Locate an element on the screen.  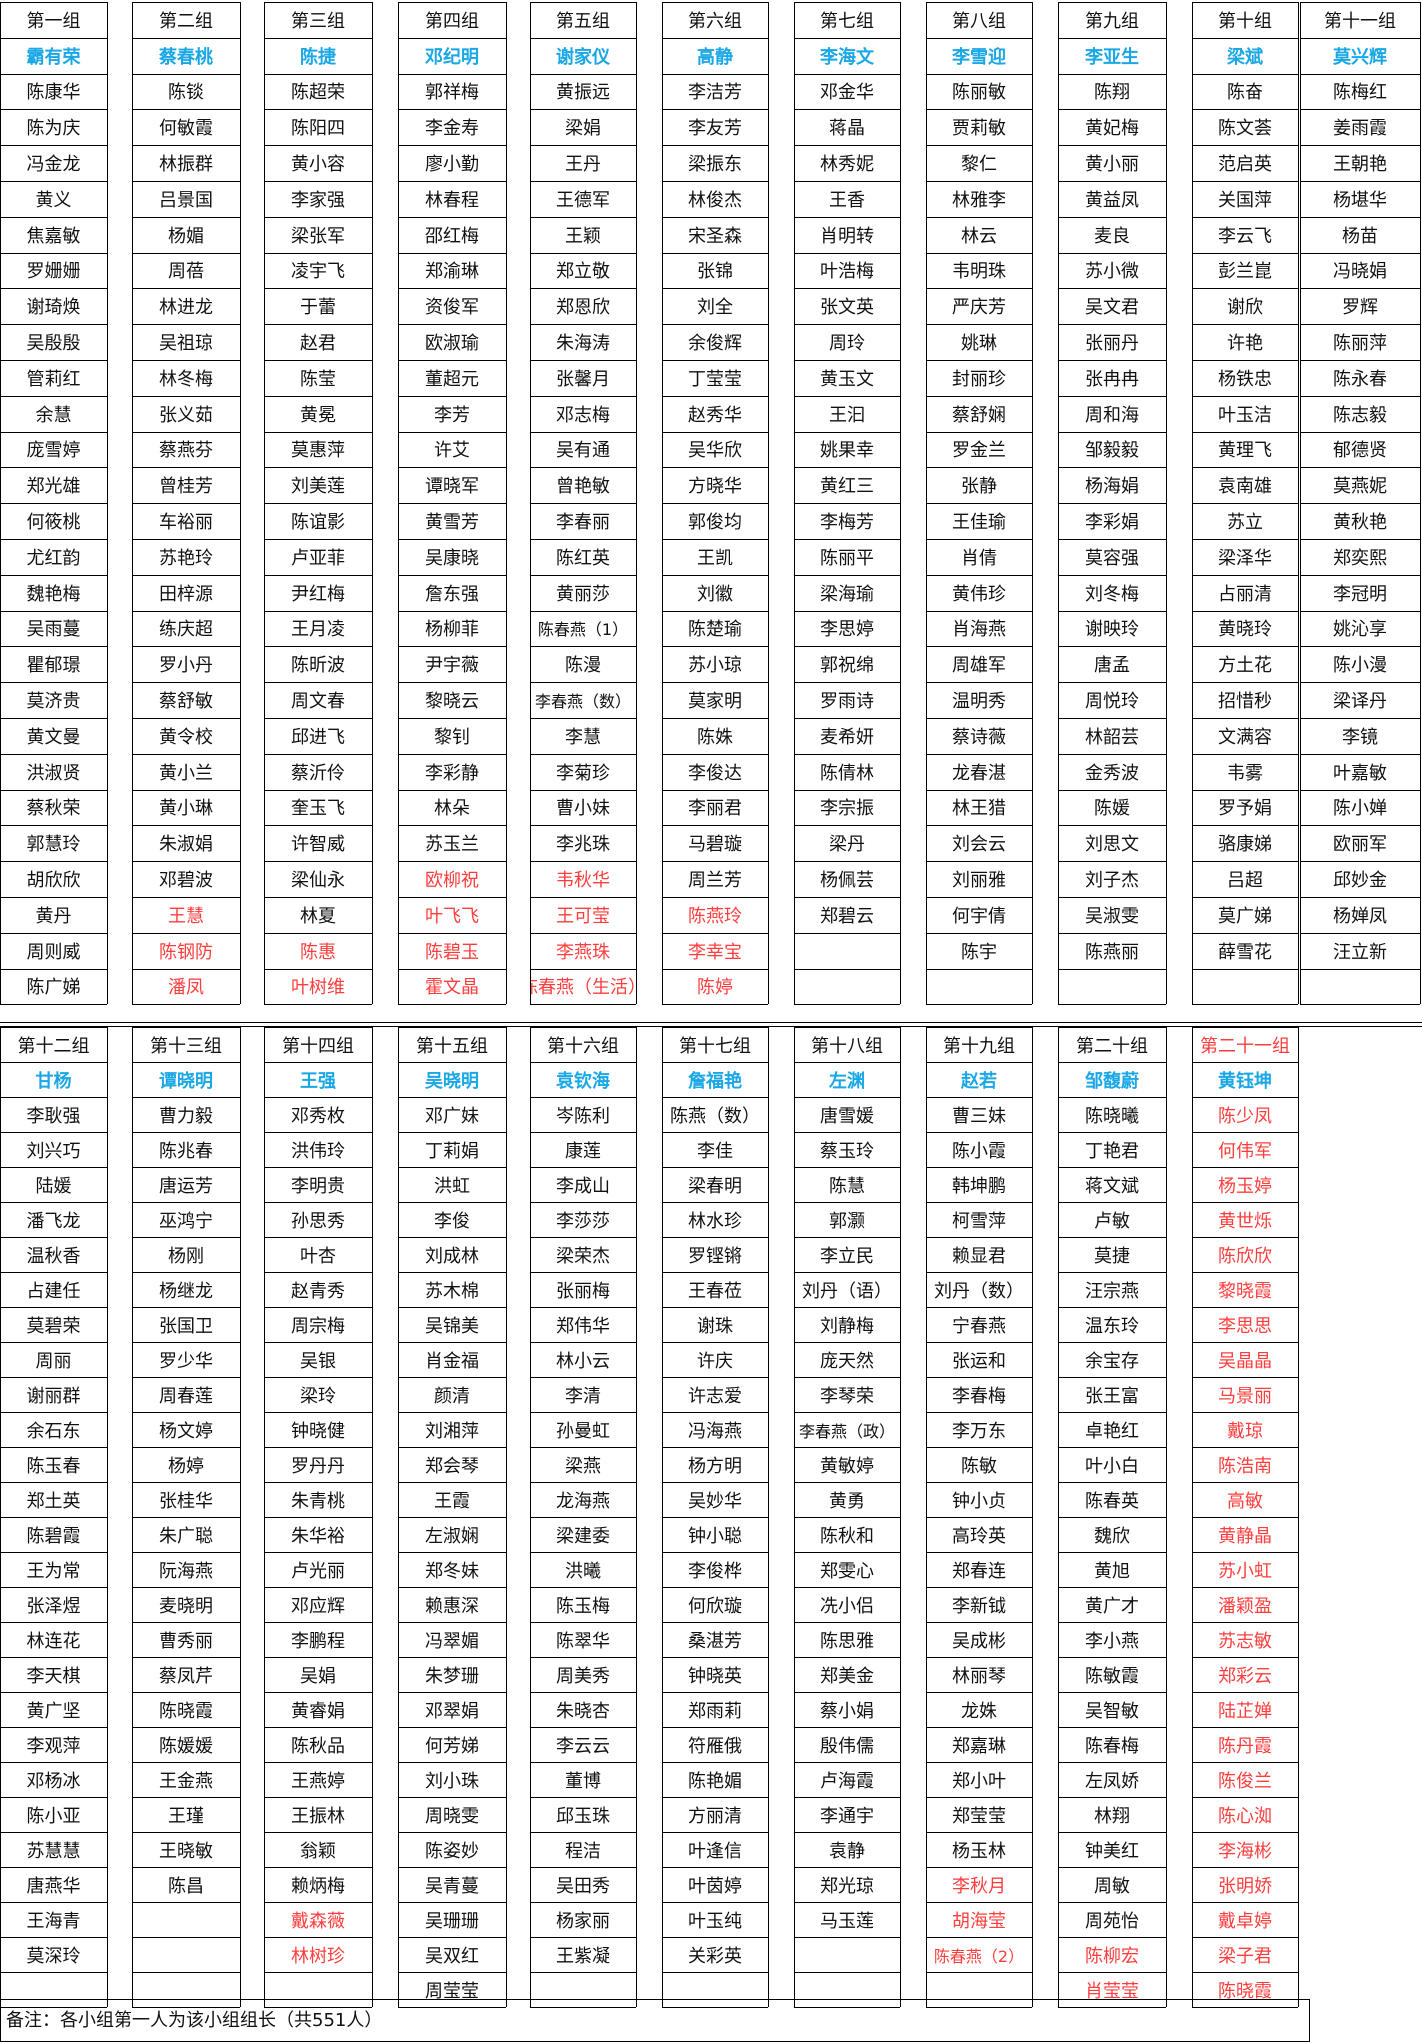
group-member: 周则威 is located at coordinates (53, 952).